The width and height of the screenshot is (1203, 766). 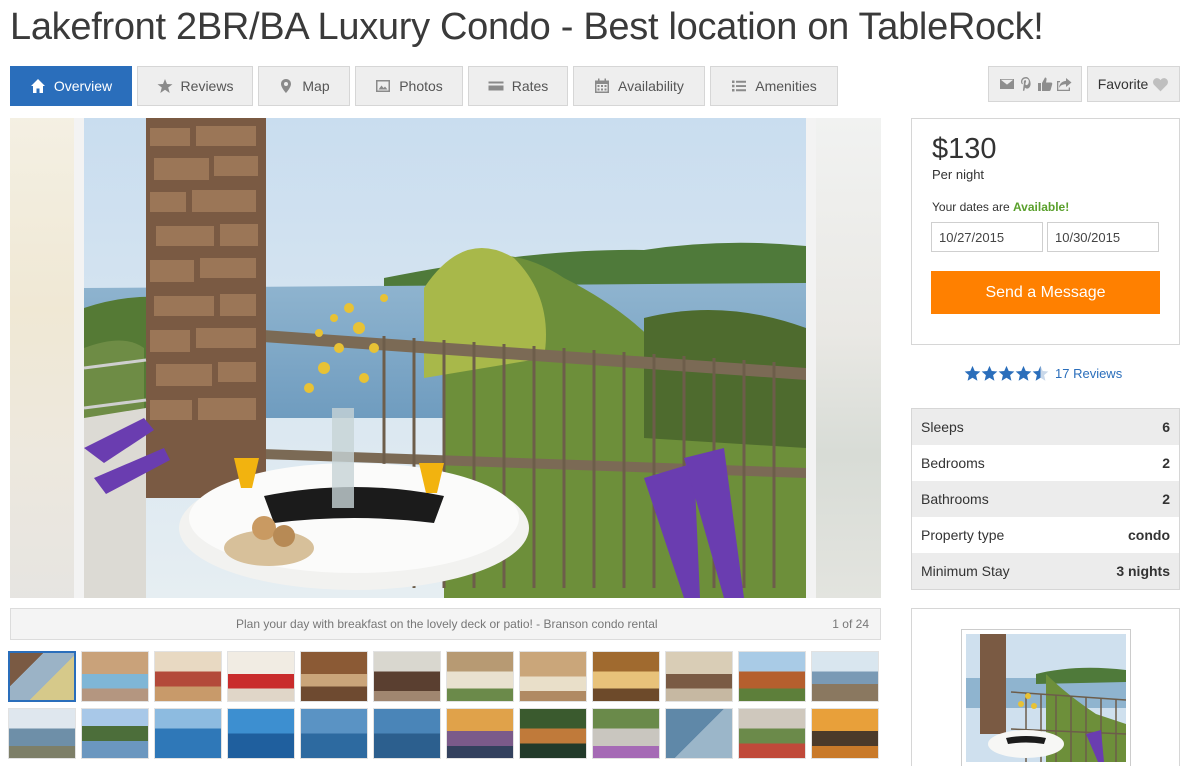 What do you see at coordinates (942, 427) in the screenshot?
I see `fact-label: Sleeps` at bounding box center [942, 427].